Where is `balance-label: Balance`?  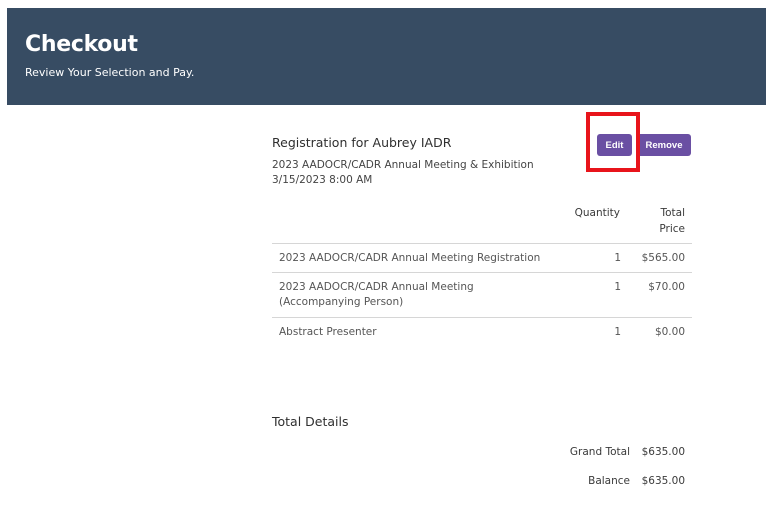
balance-label: Balance is located at coordinates (609, 481).